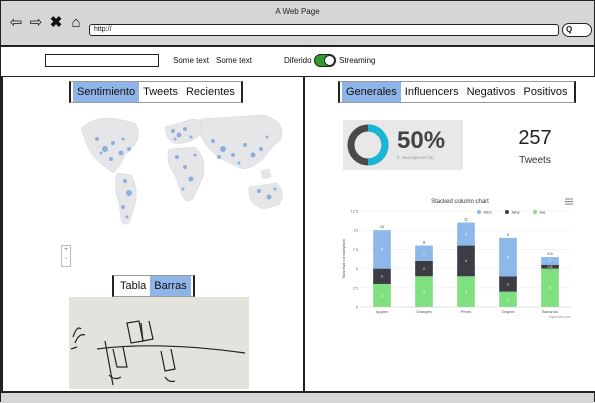  I want to click on window-title: A Web Page, so click(297, 11).